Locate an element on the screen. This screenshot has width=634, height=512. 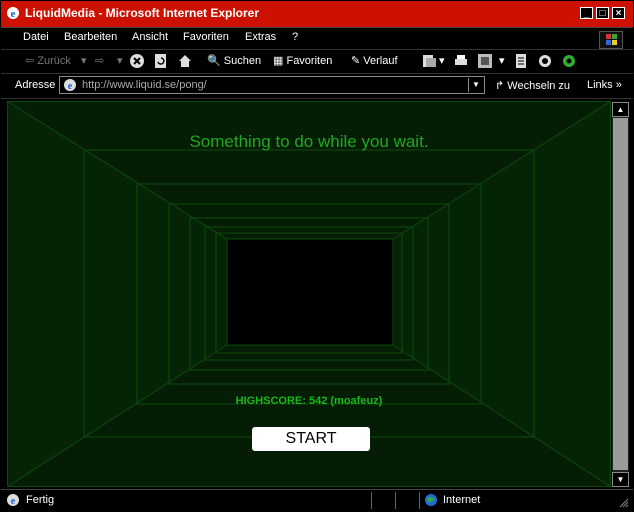
menu-favoriten: Favoriten is located at coordinates (206, 37).